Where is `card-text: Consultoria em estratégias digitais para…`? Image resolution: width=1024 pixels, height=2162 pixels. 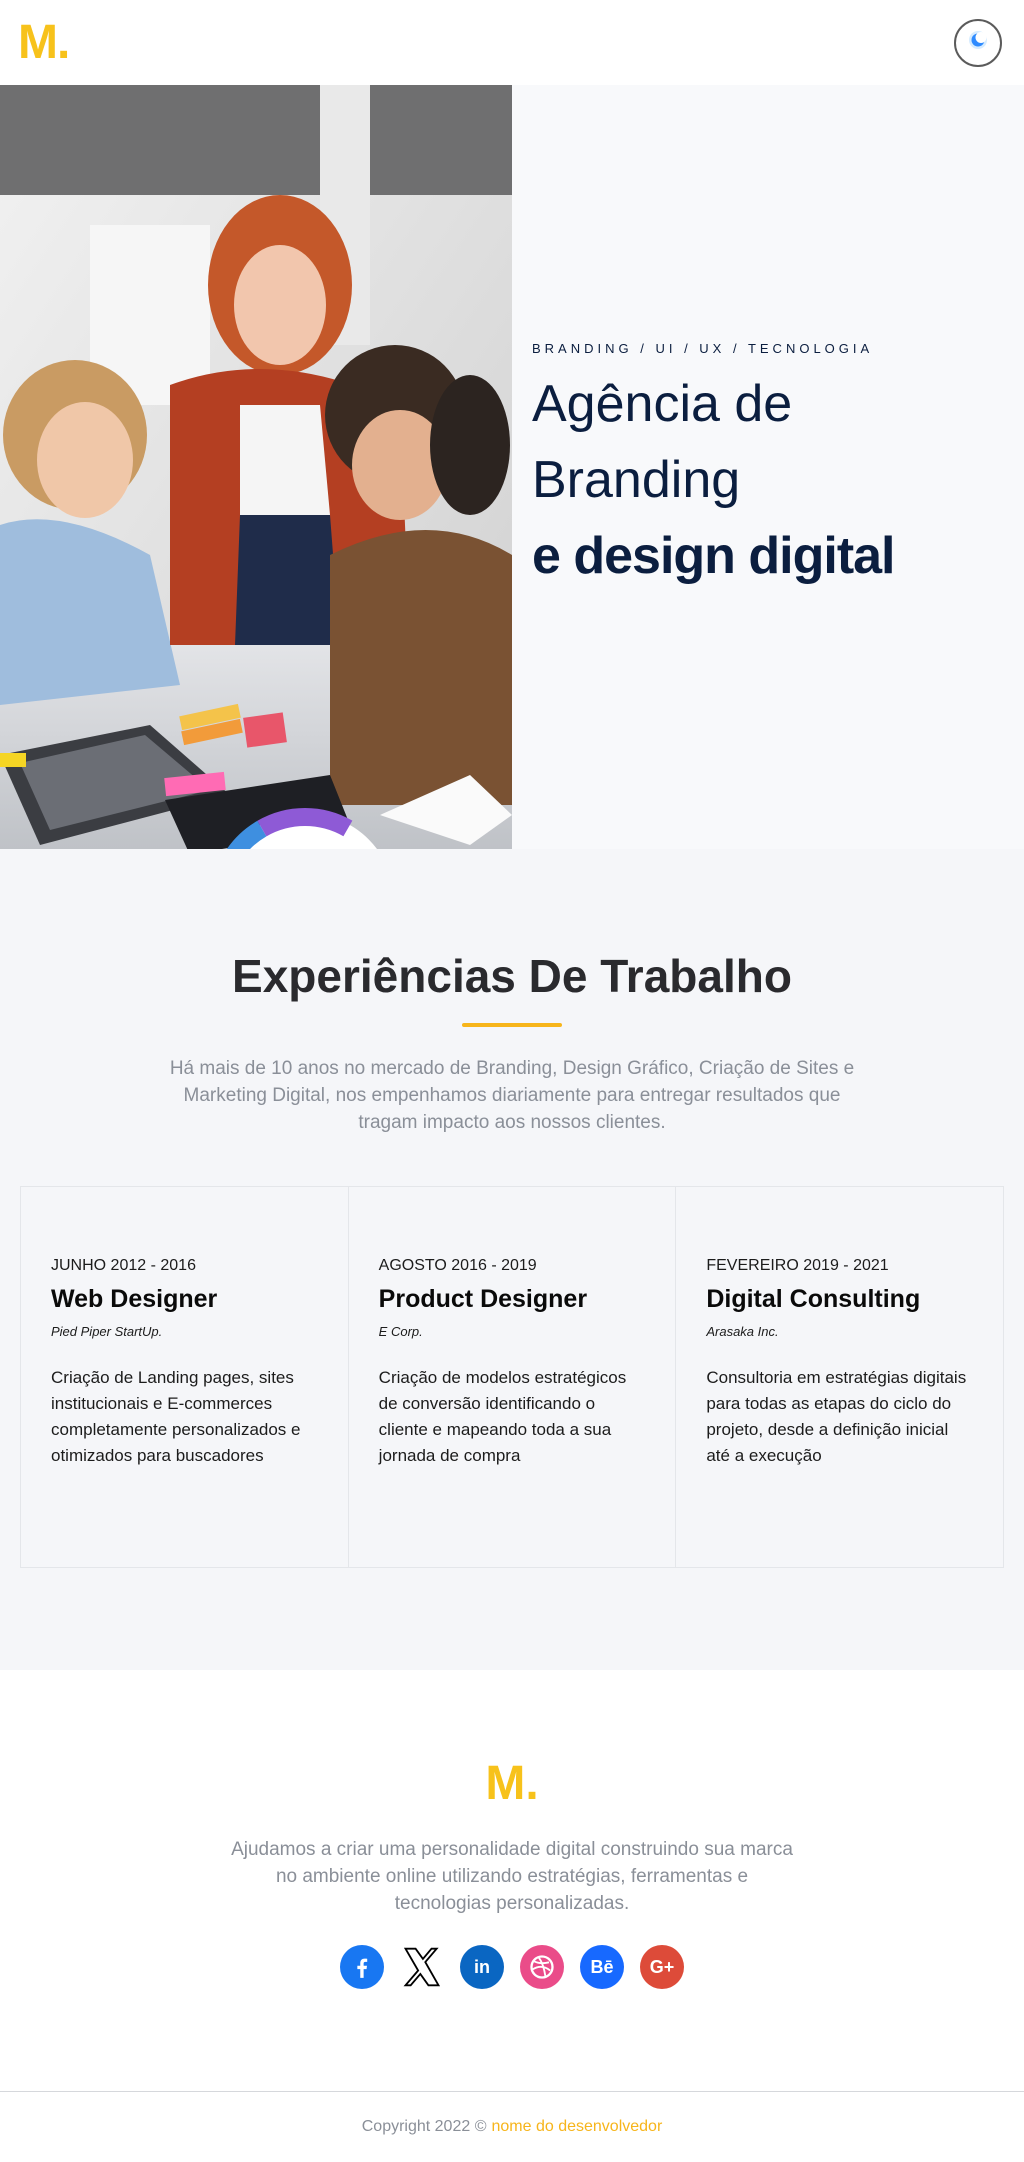 card-text: Consultoria em estratégias digitais para… is located at coordinates (836, 1416).